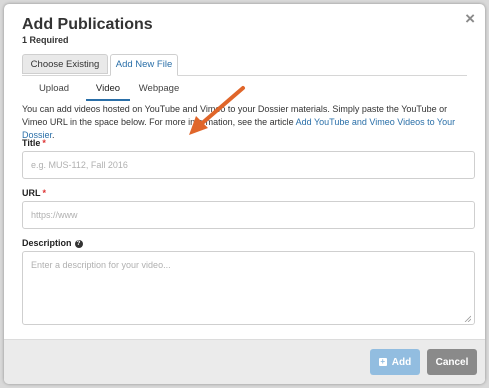  What do you see at coordinates (65, 64) in the screenshot?
I see `tab-choose-existing: Choose Existing` at bounding box center [65, 64].